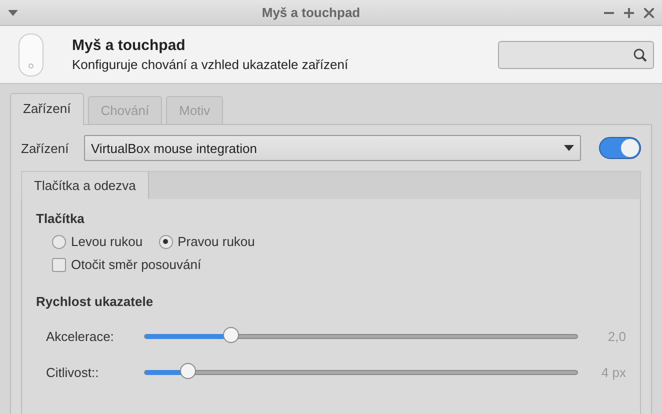 The width and height of the screenshot is (662, 414). I want to click on caret-icon, so click(569, 148).